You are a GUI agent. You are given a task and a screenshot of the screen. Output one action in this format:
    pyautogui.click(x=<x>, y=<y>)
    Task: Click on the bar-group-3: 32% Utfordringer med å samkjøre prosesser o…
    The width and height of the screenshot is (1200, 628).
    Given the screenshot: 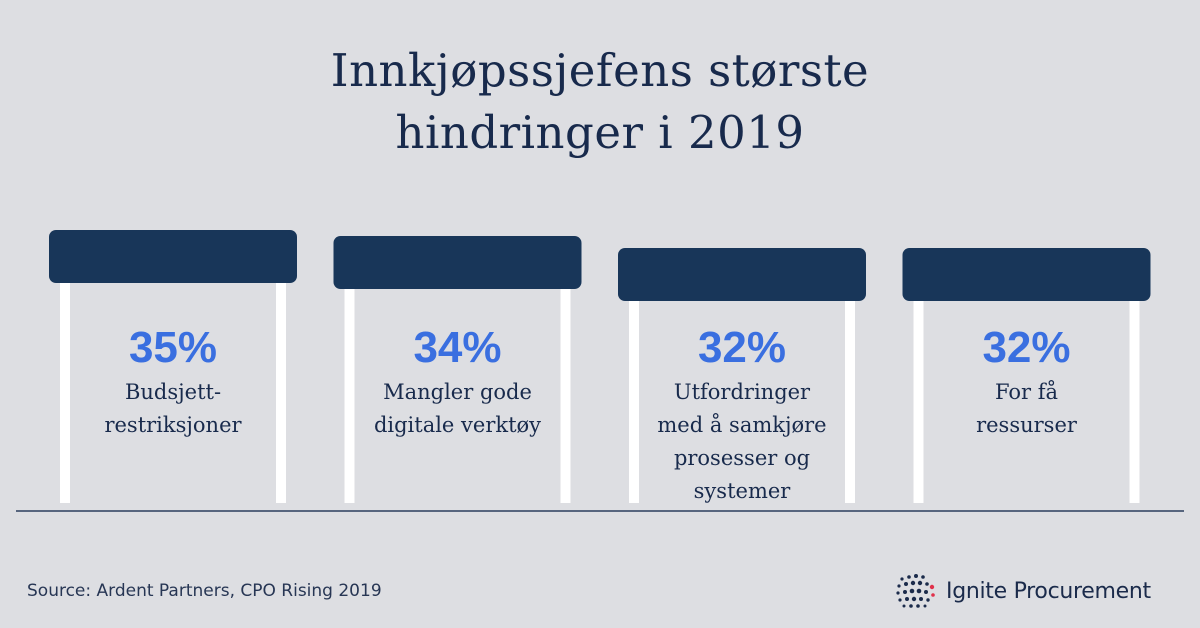 What is the action you would take?
    pyautogui.click(x=742, y=375)
    